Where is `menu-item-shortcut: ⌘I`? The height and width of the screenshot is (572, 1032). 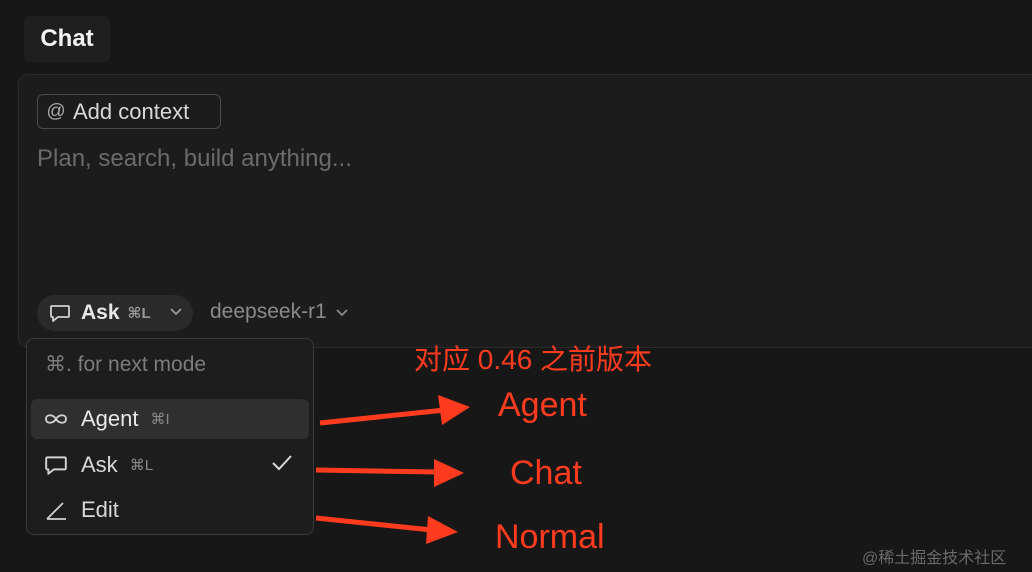 menu-item-shortcut: ⌘I is located at coordinates (160, 419).